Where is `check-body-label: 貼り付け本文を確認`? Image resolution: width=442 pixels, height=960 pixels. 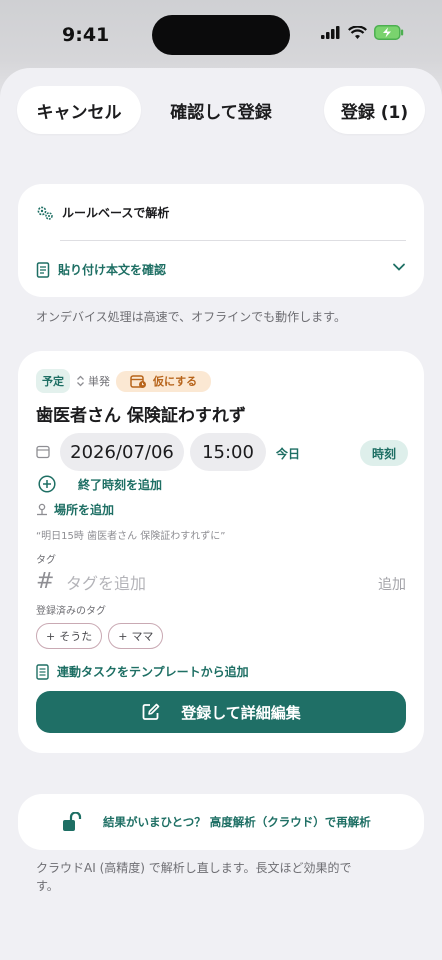
check-body-label: 貼り付け本文を確認 is located at coordinates (112, 270).